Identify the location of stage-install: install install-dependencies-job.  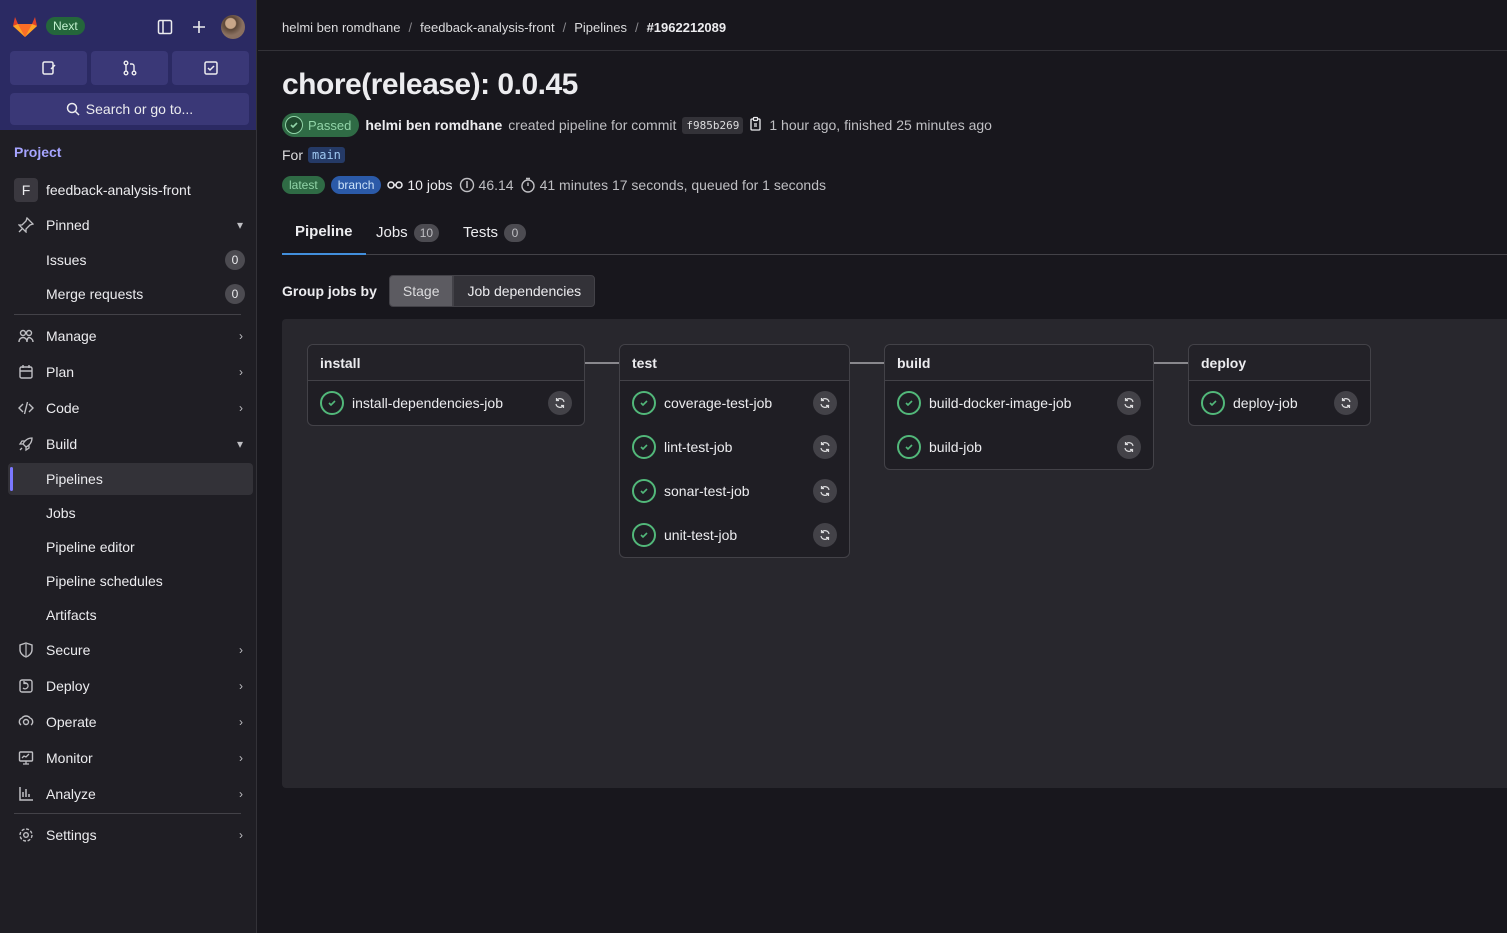
(446, 385).